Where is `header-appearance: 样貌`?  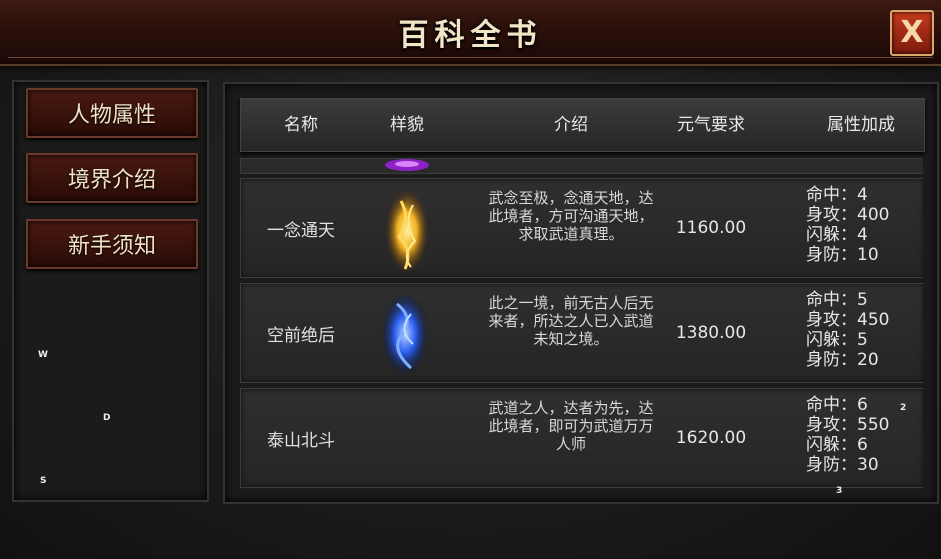 header-appearance: 样貌 is located at coordinates (407, 125).